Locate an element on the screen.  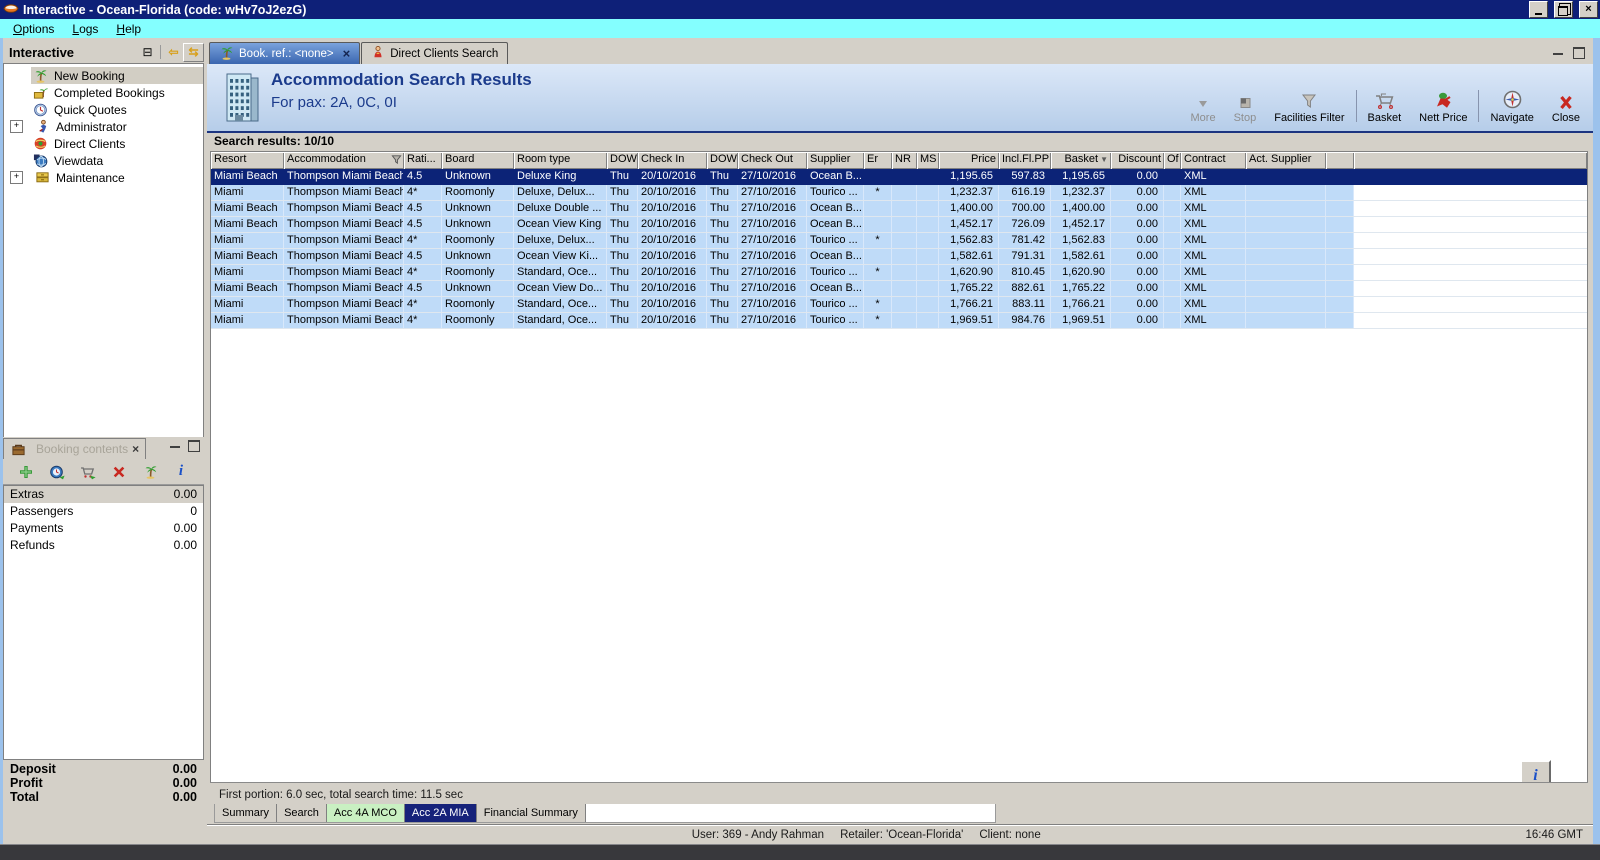
info-icon: i is located at coordinates (181, 472).